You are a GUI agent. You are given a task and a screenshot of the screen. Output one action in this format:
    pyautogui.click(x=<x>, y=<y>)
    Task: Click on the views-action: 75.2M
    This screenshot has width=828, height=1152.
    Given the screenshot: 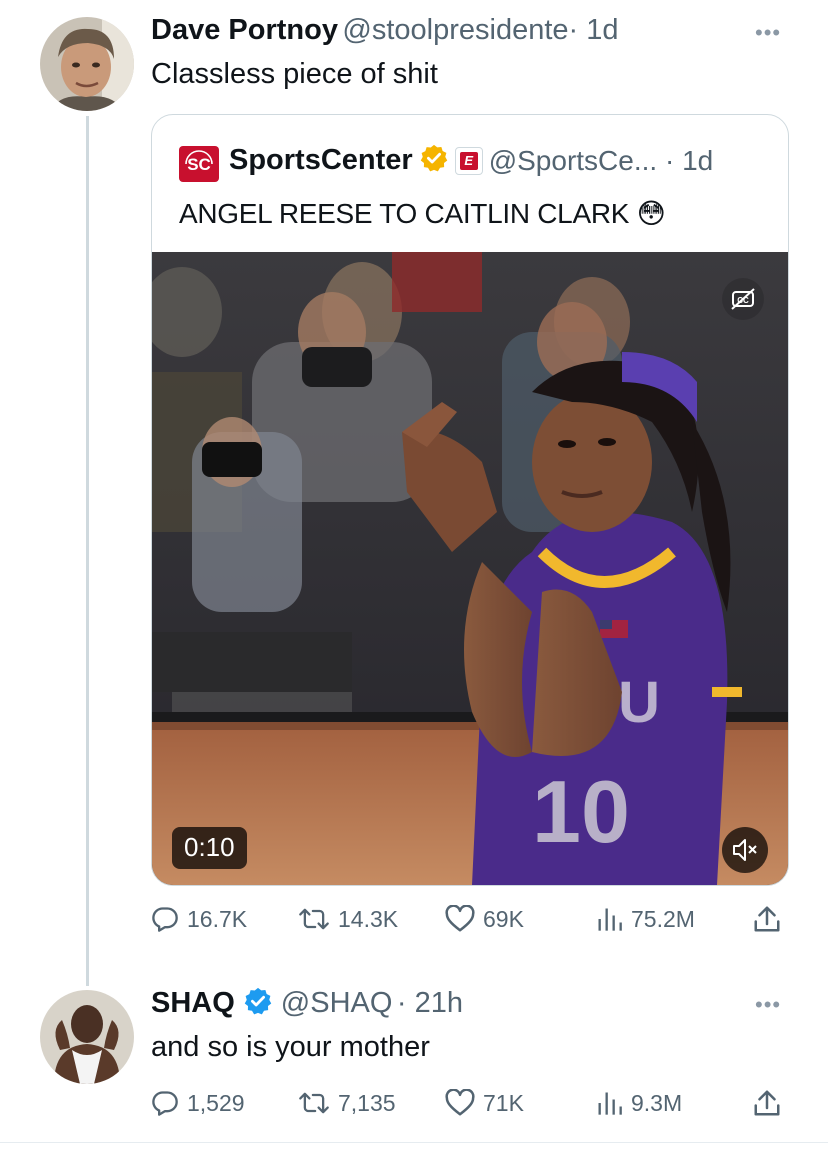 What is the action you would take?
    pyautogui.click(x=645, y=919)
    